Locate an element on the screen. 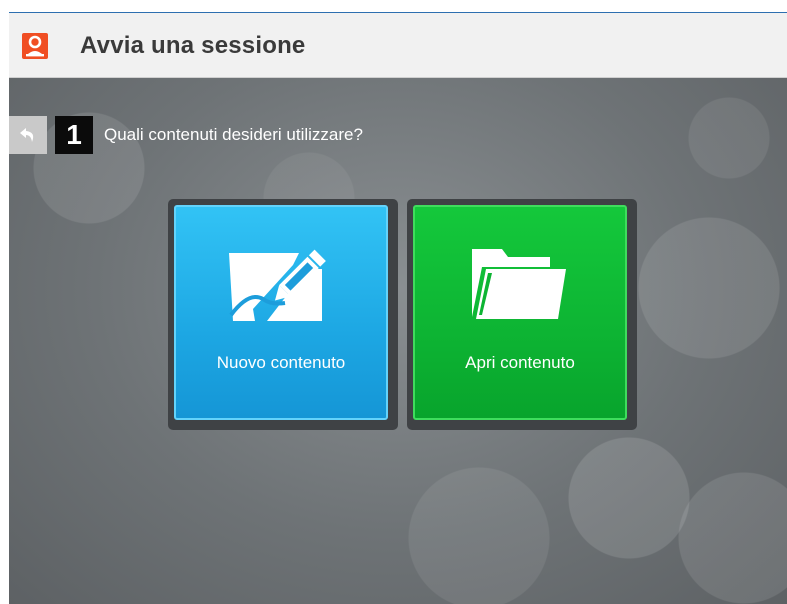  title-bar: Avvia una sessione is located at coordinates (398, 45).